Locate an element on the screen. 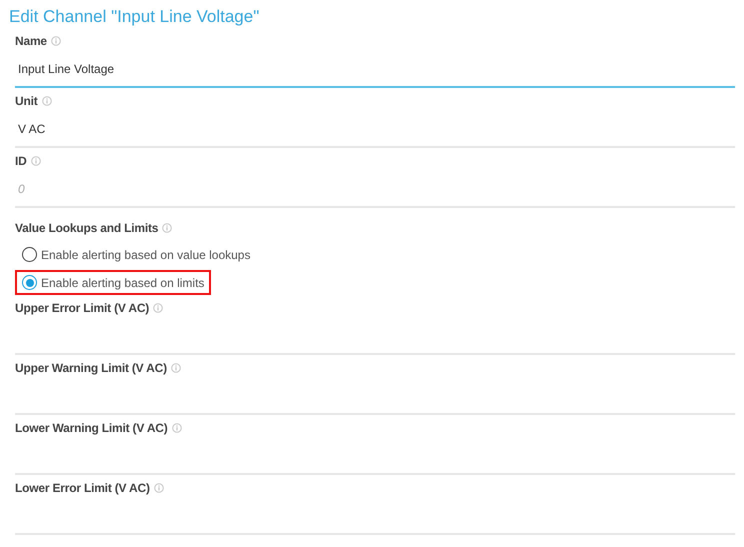 This screenshot has height=547, width=744. field-label: Lower Error Limit (V AC) is located at coordinates (82, 488).